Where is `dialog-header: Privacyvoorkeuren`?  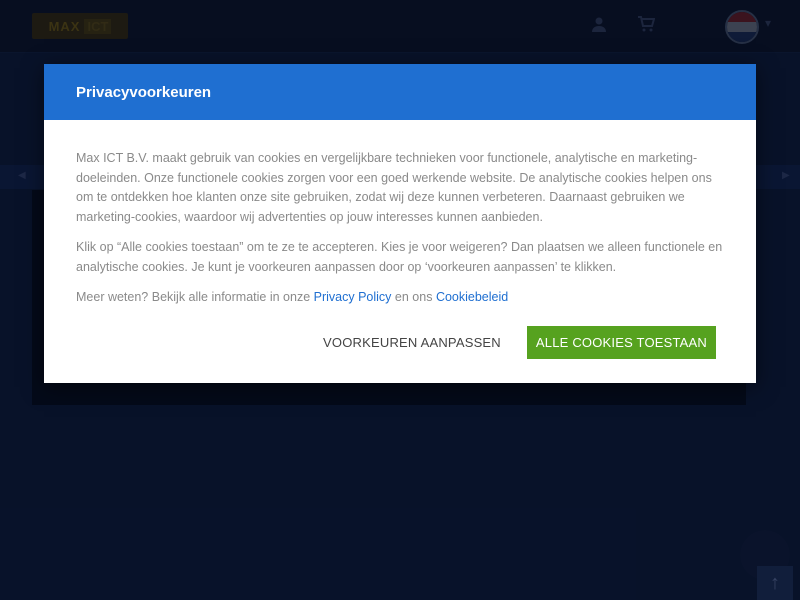
dialog-header: Privacyvoorkeuren is located at coordinates (400, 92).